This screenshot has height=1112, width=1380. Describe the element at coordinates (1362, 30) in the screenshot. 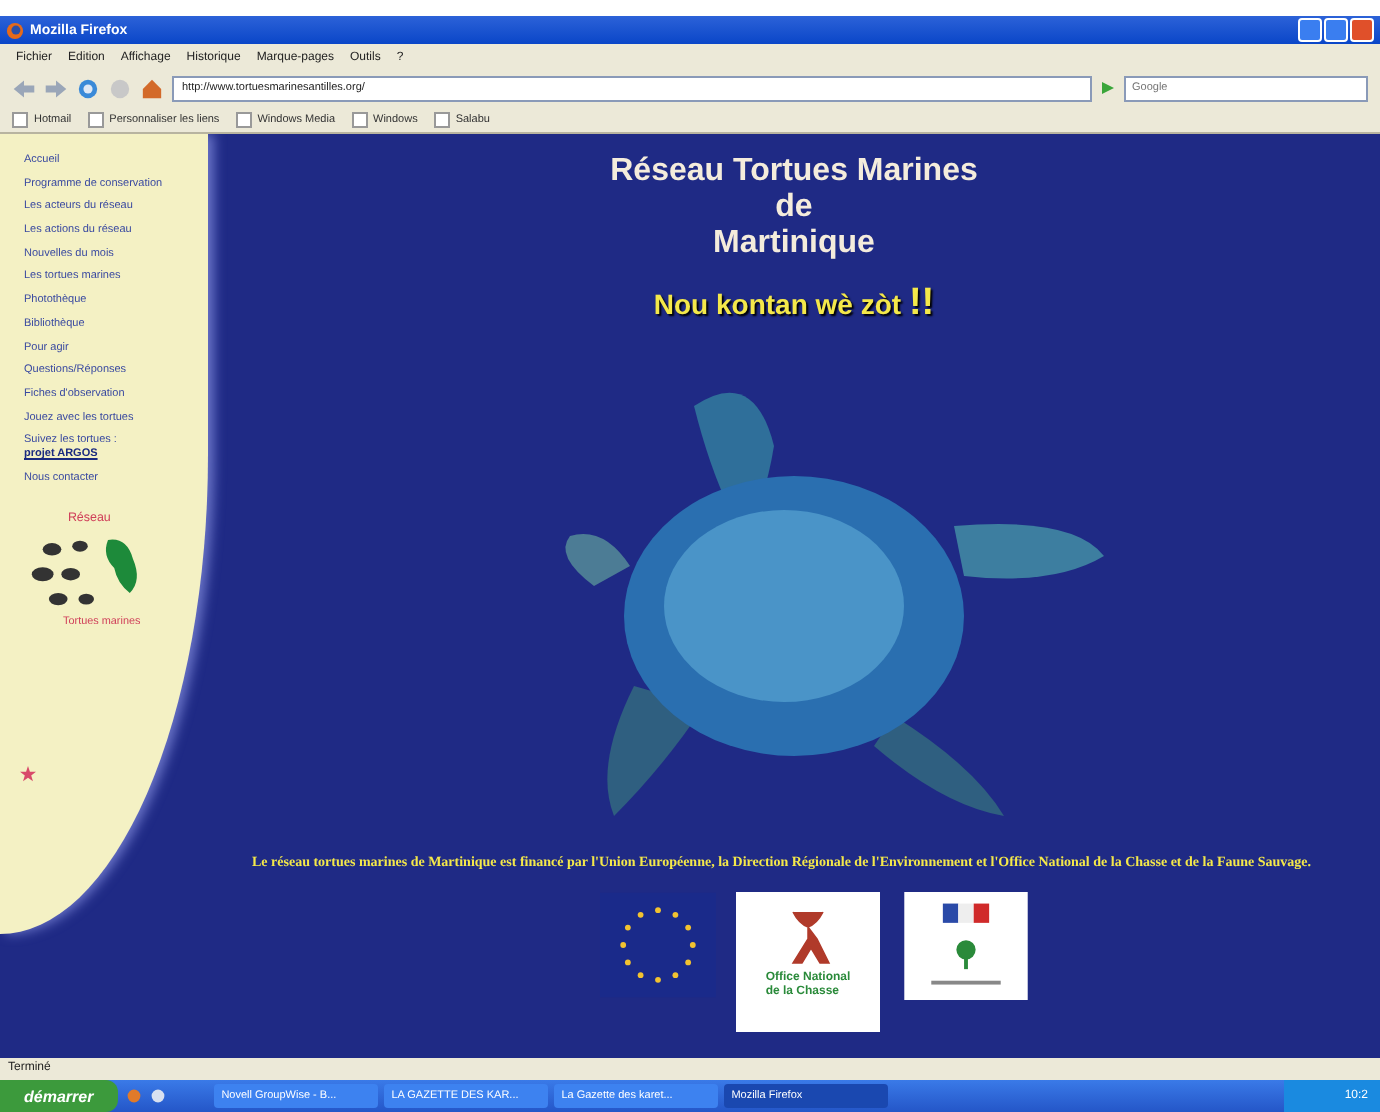

I see `close-button` at that location.